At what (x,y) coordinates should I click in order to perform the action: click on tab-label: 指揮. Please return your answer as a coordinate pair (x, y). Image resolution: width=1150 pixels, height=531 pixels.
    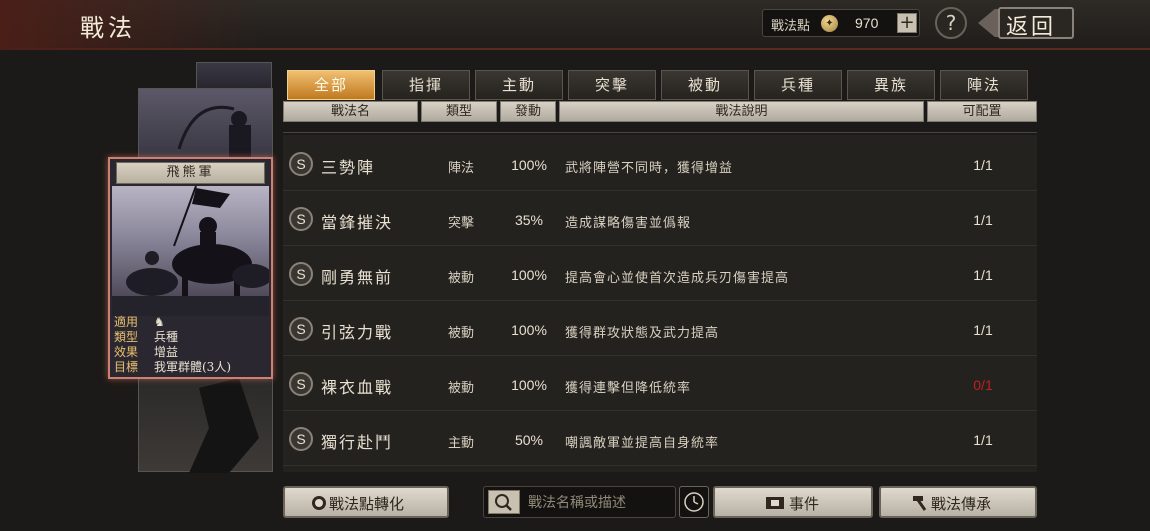
    Looking at the image, I should click on (425, 85).